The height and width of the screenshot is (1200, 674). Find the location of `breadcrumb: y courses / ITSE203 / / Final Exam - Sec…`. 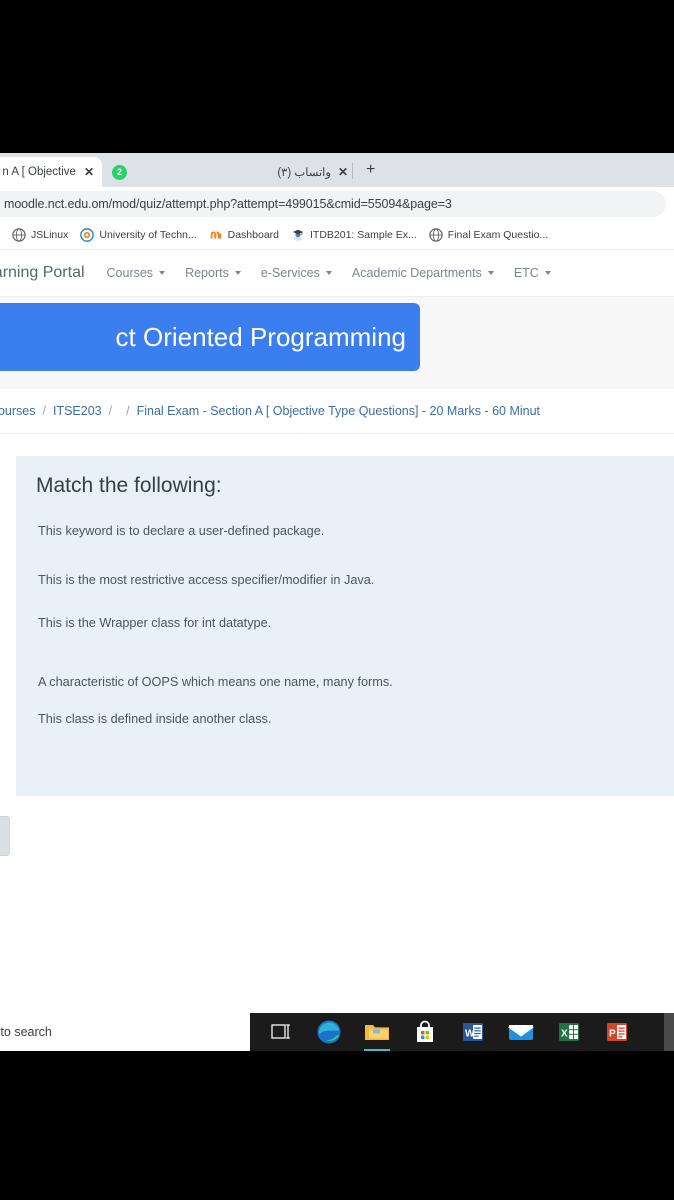

breadcrumb: y courses / ITSE203 / / Final Exam - Sec… is located at coordinates (337, 411).